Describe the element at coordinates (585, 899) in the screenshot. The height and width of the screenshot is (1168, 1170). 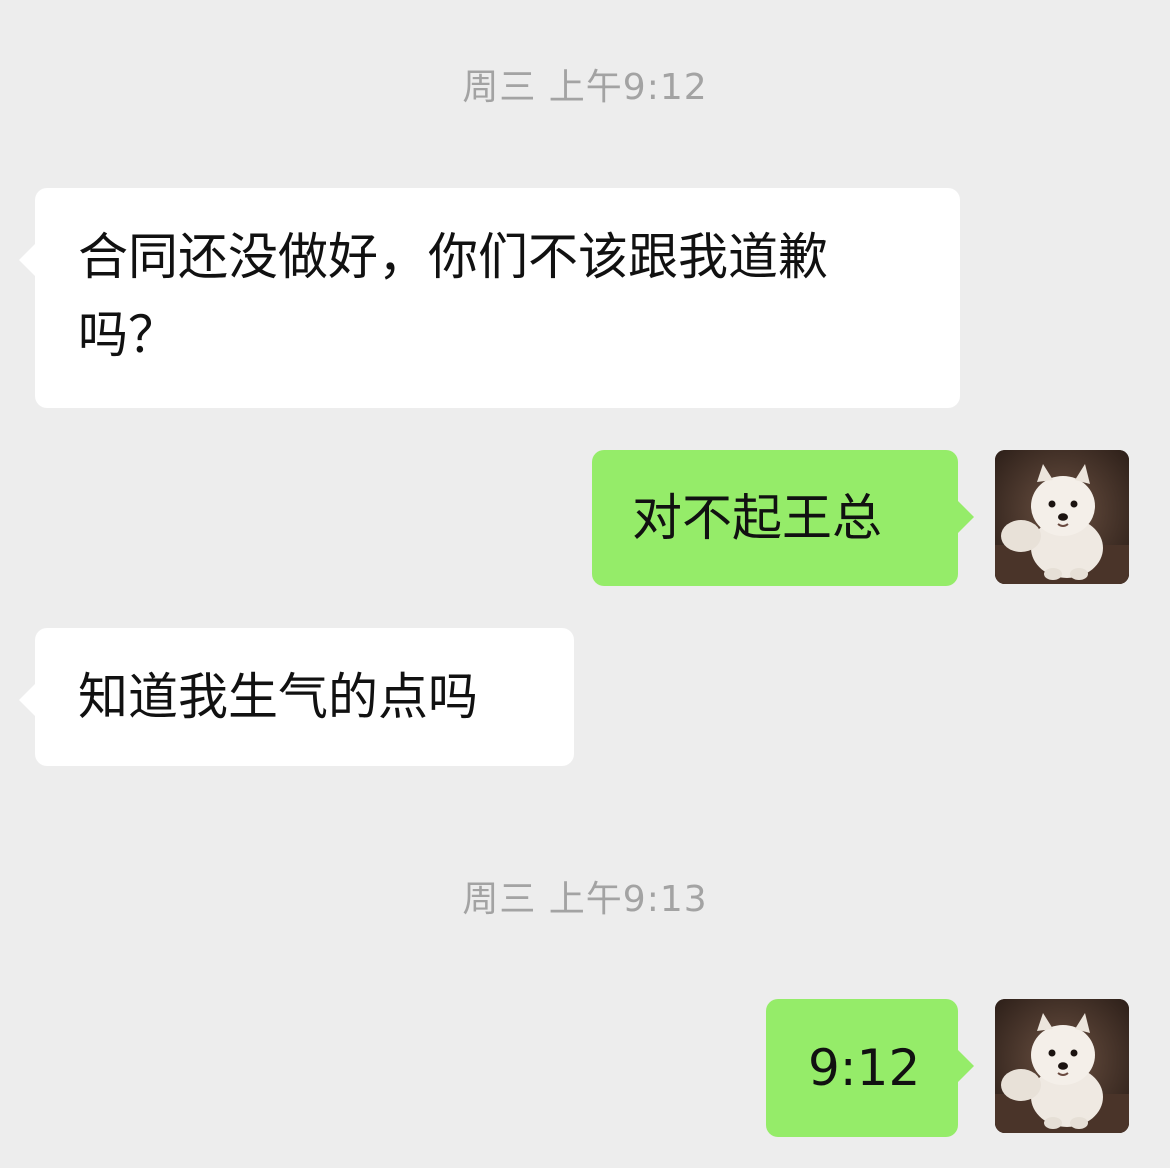
I see `chat-timestamp: 周三 上午9:13` at that location.